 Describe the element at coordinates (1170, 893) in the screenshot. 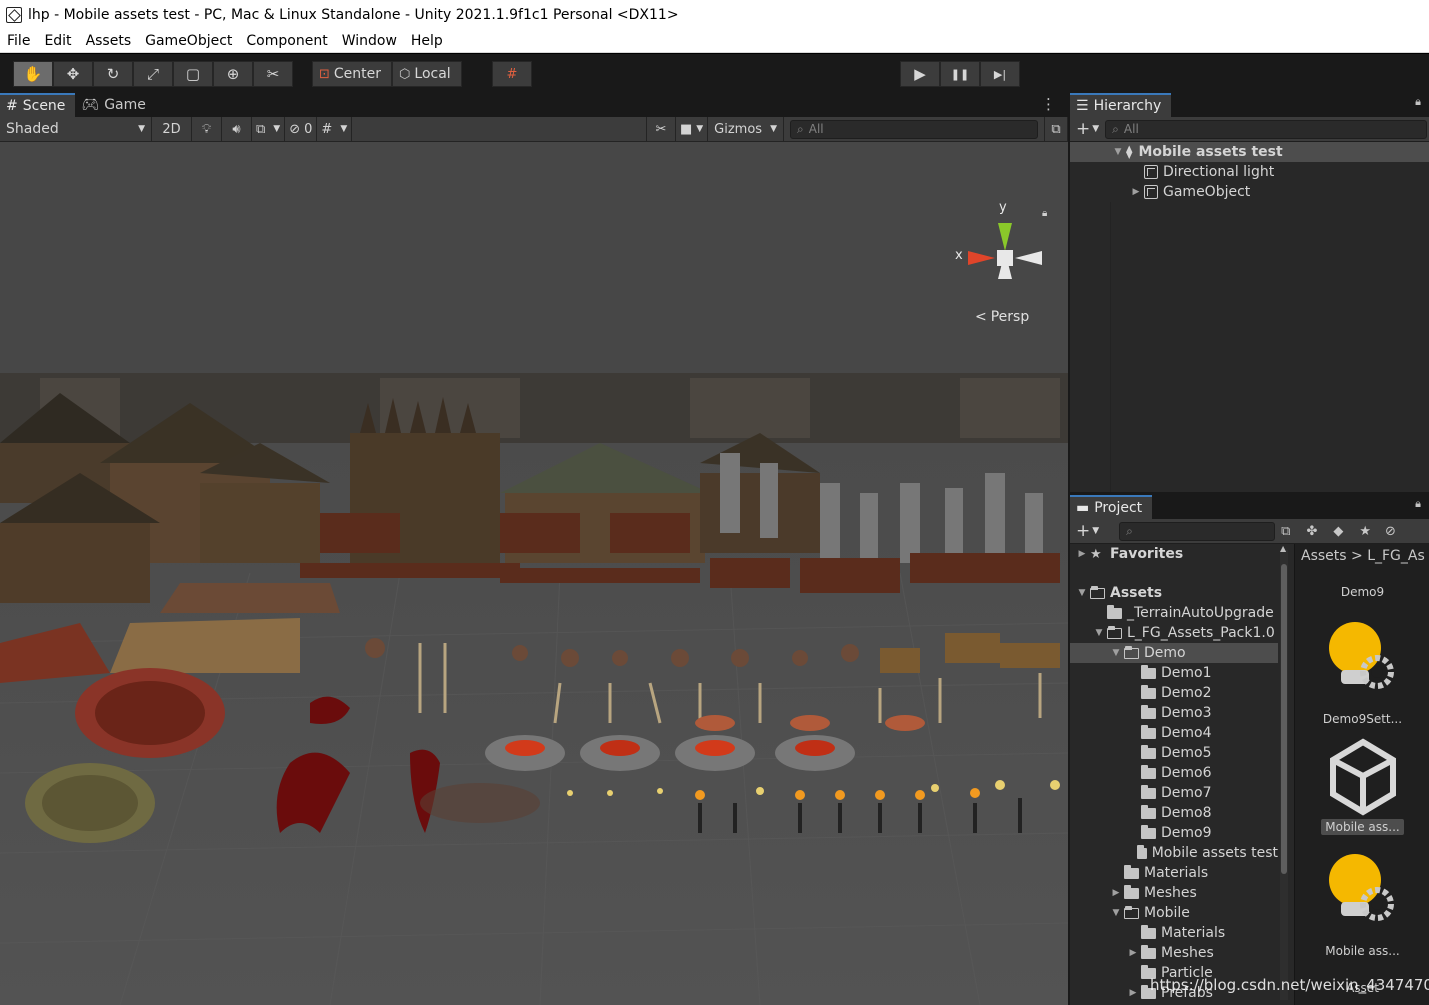

I see `project-folder-label: Meshes` at that location.